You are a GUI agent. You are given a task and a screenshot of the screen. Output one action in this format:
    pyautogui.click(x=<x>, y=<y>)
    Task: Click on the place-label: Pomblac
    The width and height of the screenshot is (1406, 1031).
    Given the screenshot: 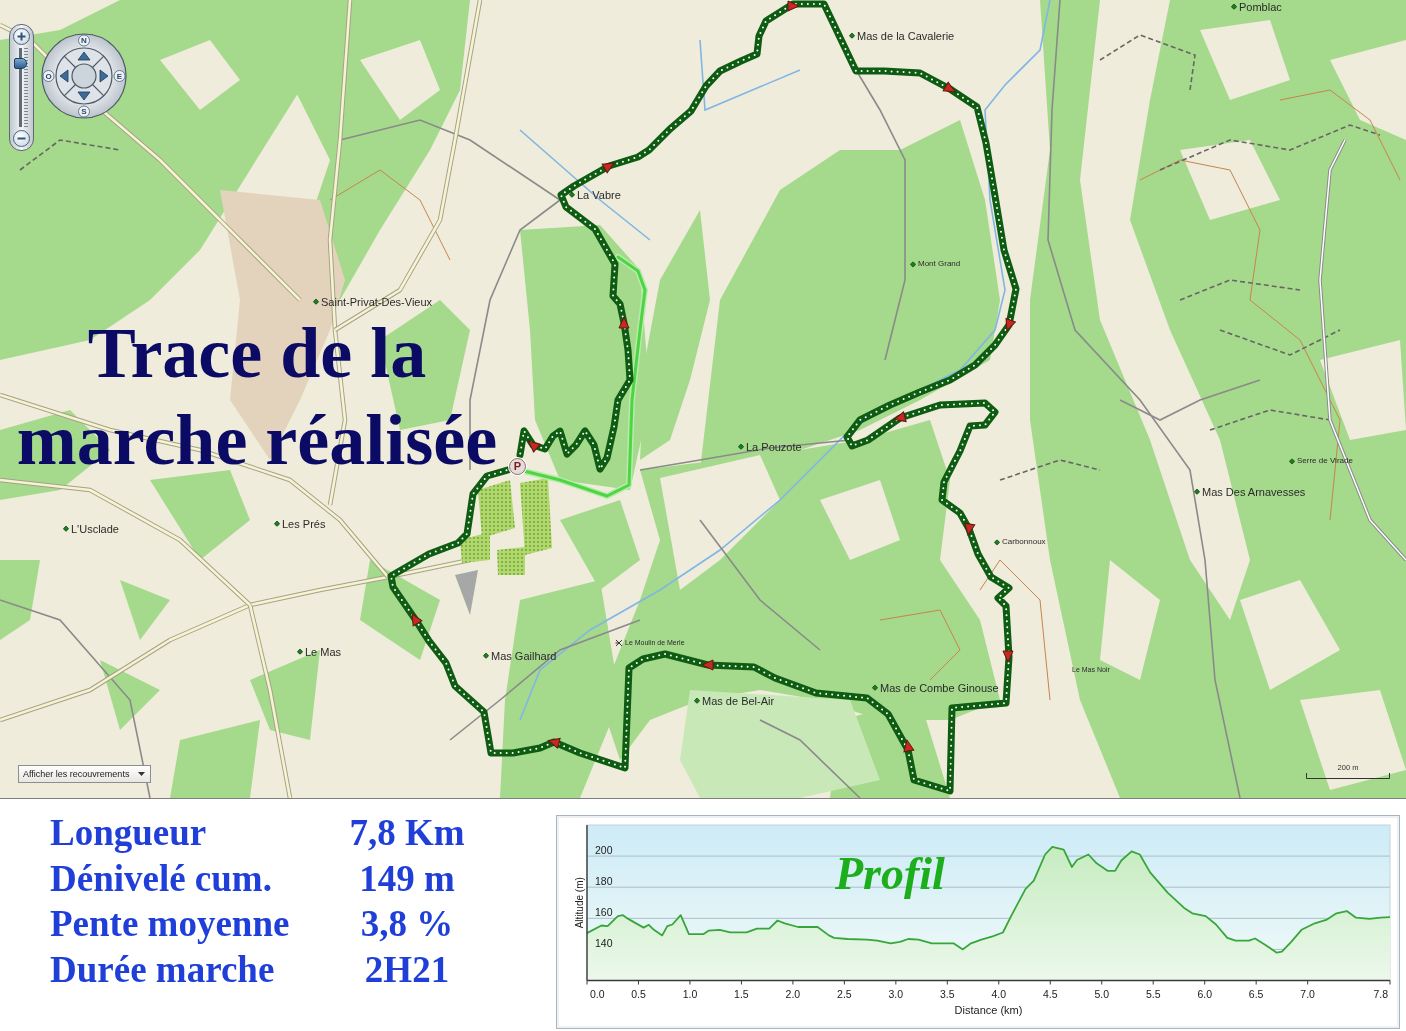 What is the action you would take?
    pyautogui.click(x=1260, y=7)
    